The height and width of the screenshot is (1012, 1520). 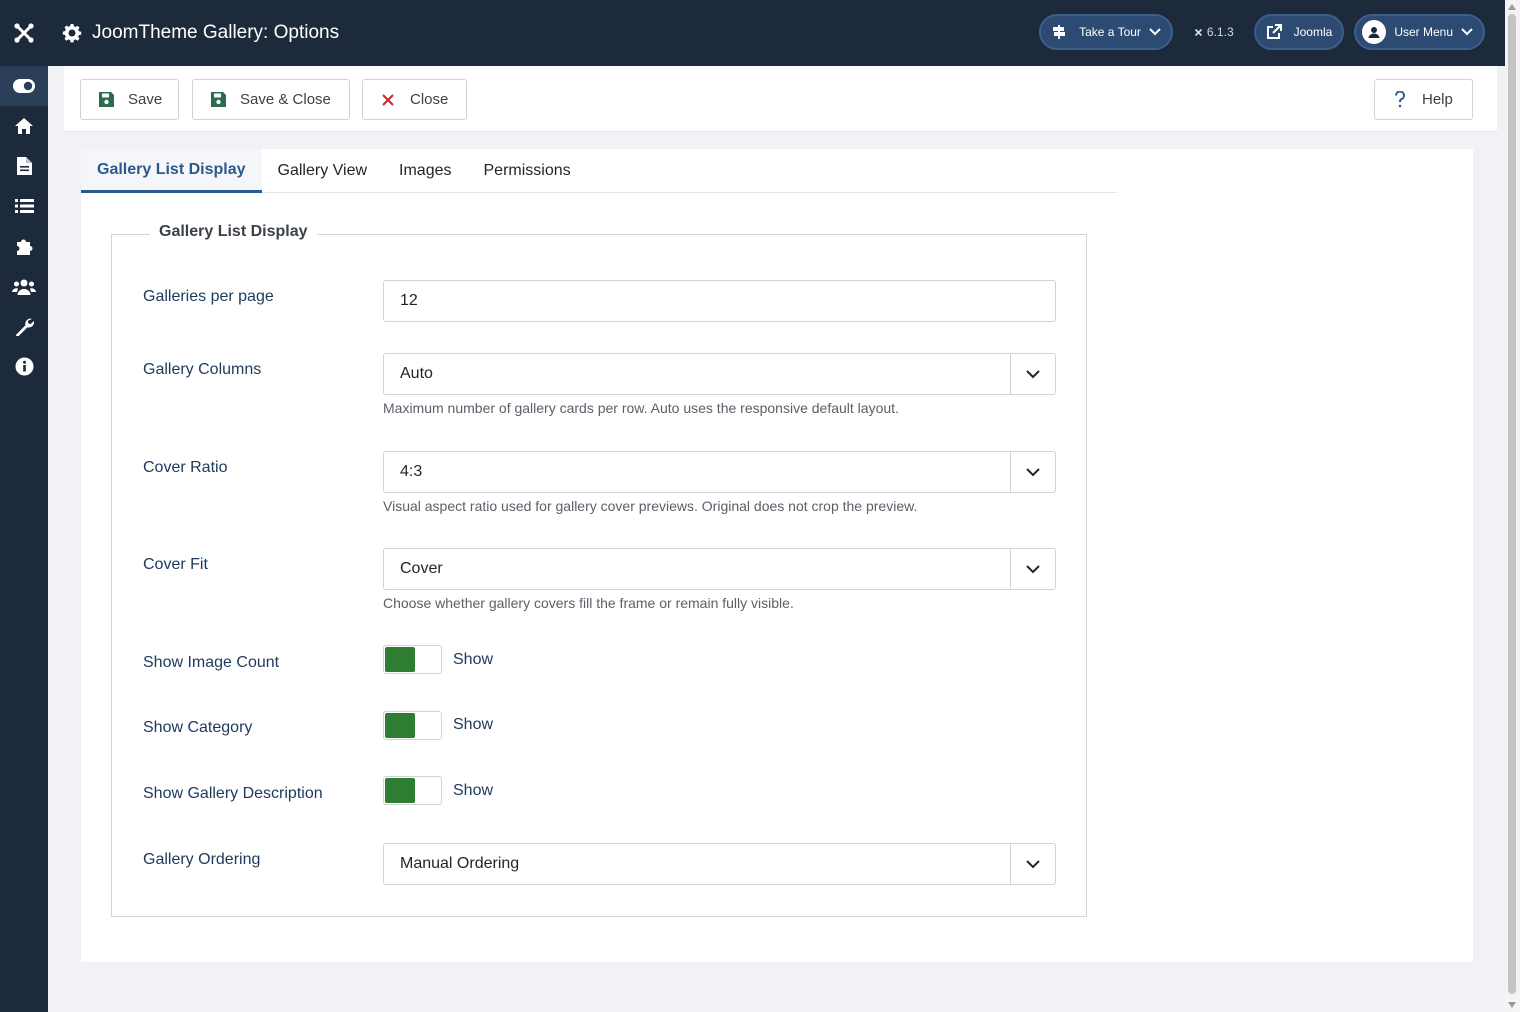 I want to click on sidebar-item-toggle-menu, so click(x=24, y=86).